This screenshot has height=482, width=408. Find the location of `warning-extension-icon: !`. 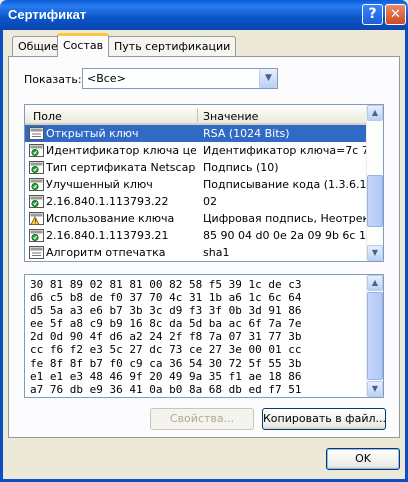

warning-extension-icon: ! is located at coordinates (36, 219).